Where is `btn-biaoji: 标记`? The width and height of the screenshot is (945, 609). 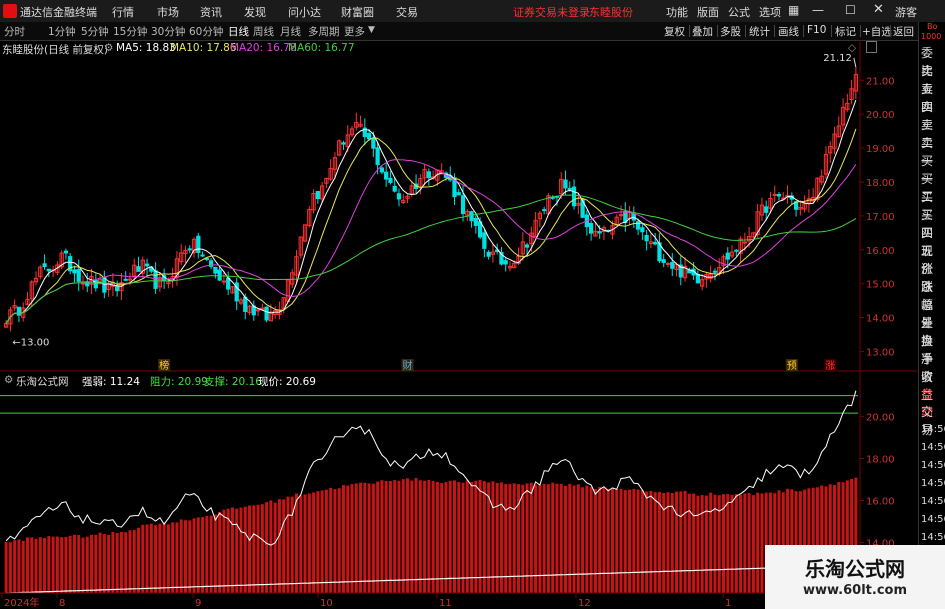 btn-biaoji: 标记 is located at coordinates (845, 31).